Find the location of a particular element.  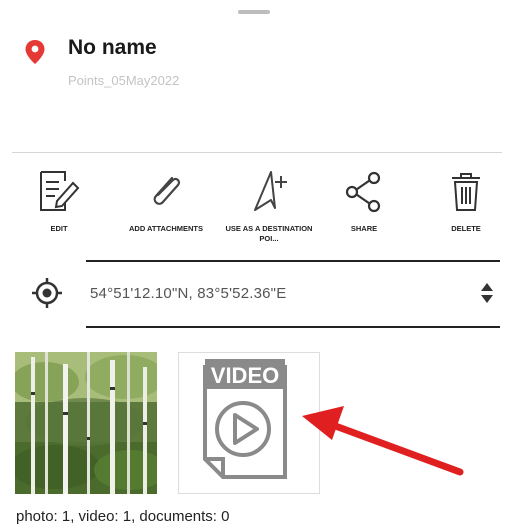

location-pin-icon is located at coordinates (35, 52).